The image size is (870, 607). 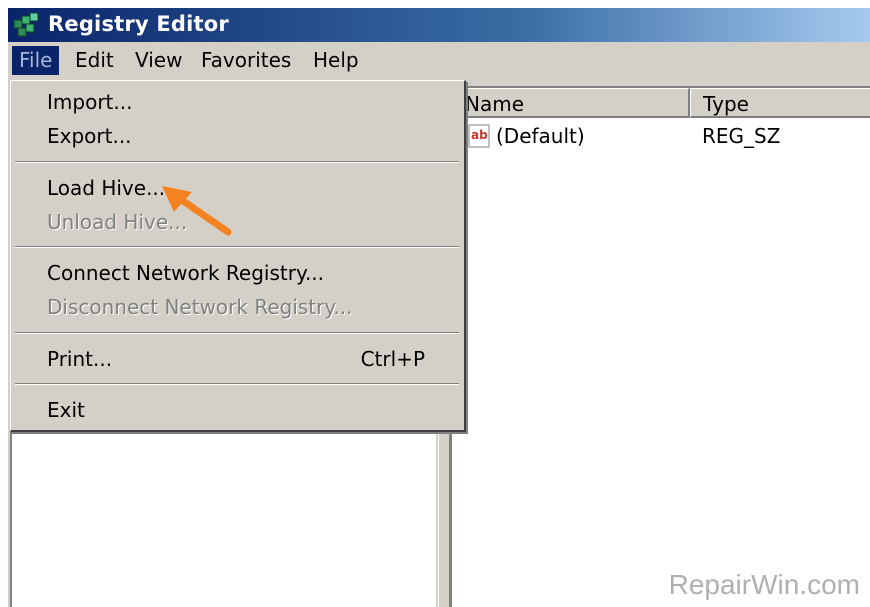 What do you see at coordinates (26, 24) in the screenshot?
I see `registry-editor-icon` at bounding box center [26, 24].